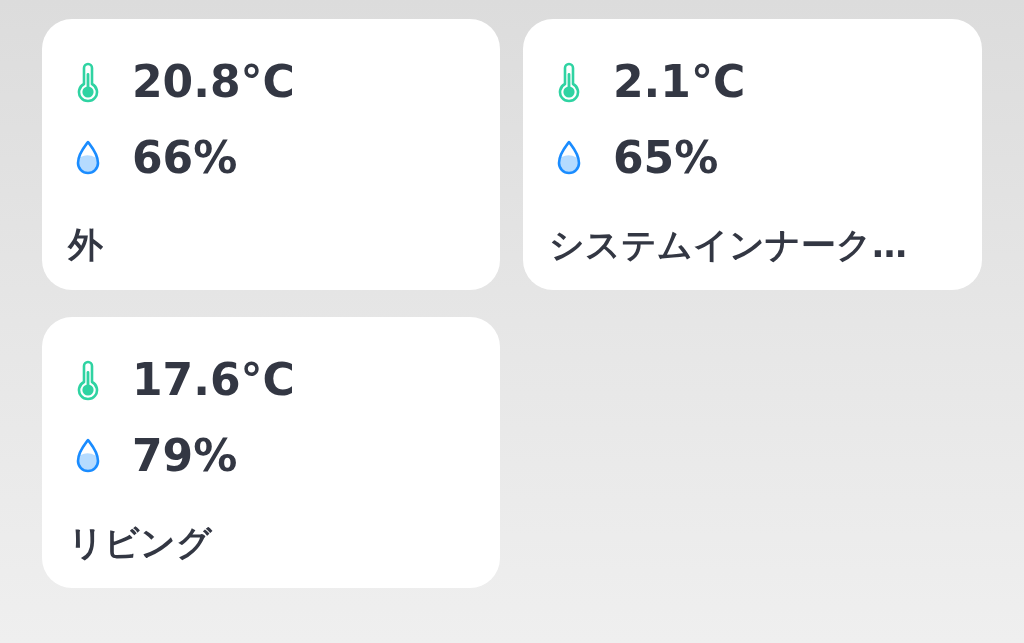 The image size is (1024, 643). I want to click on temperature-reading: 2.1°C, so click(679, 82).